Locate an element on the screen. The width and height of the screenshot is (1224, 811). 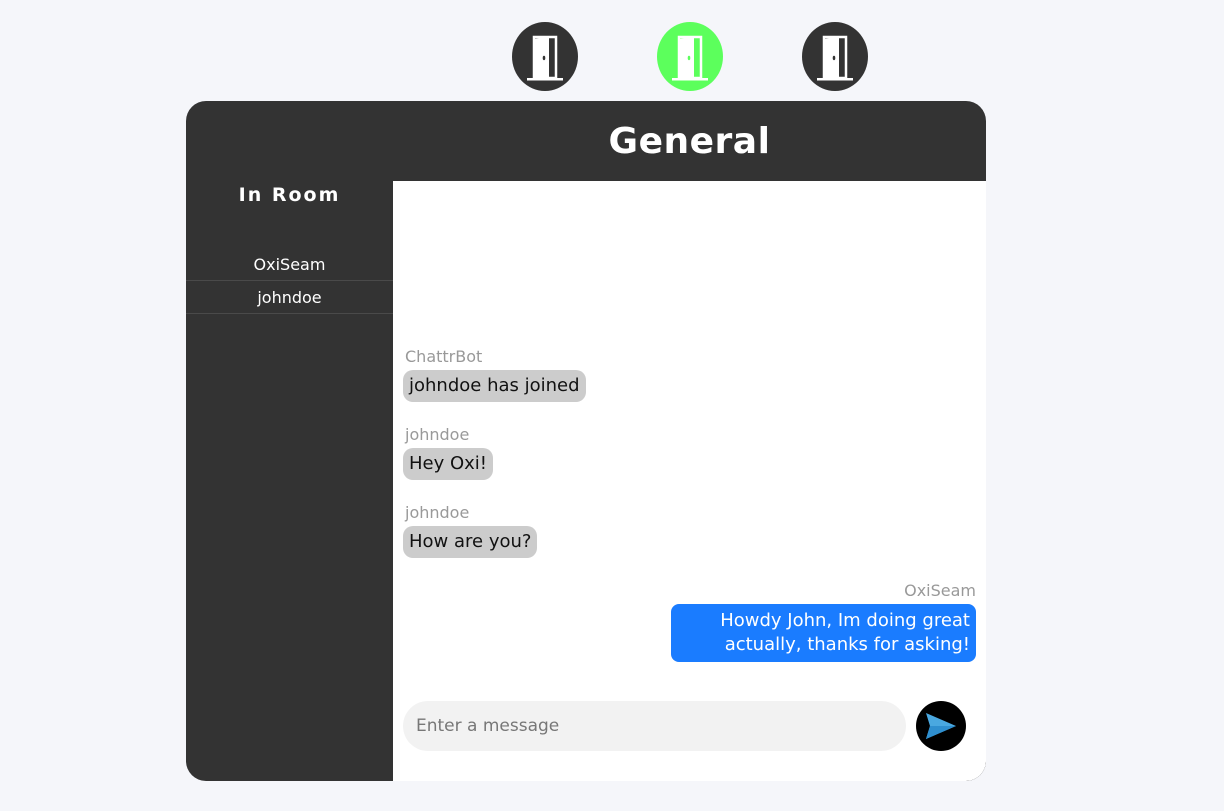
user-list: OxiSeam johndoe is located at coordinates (289, 281).